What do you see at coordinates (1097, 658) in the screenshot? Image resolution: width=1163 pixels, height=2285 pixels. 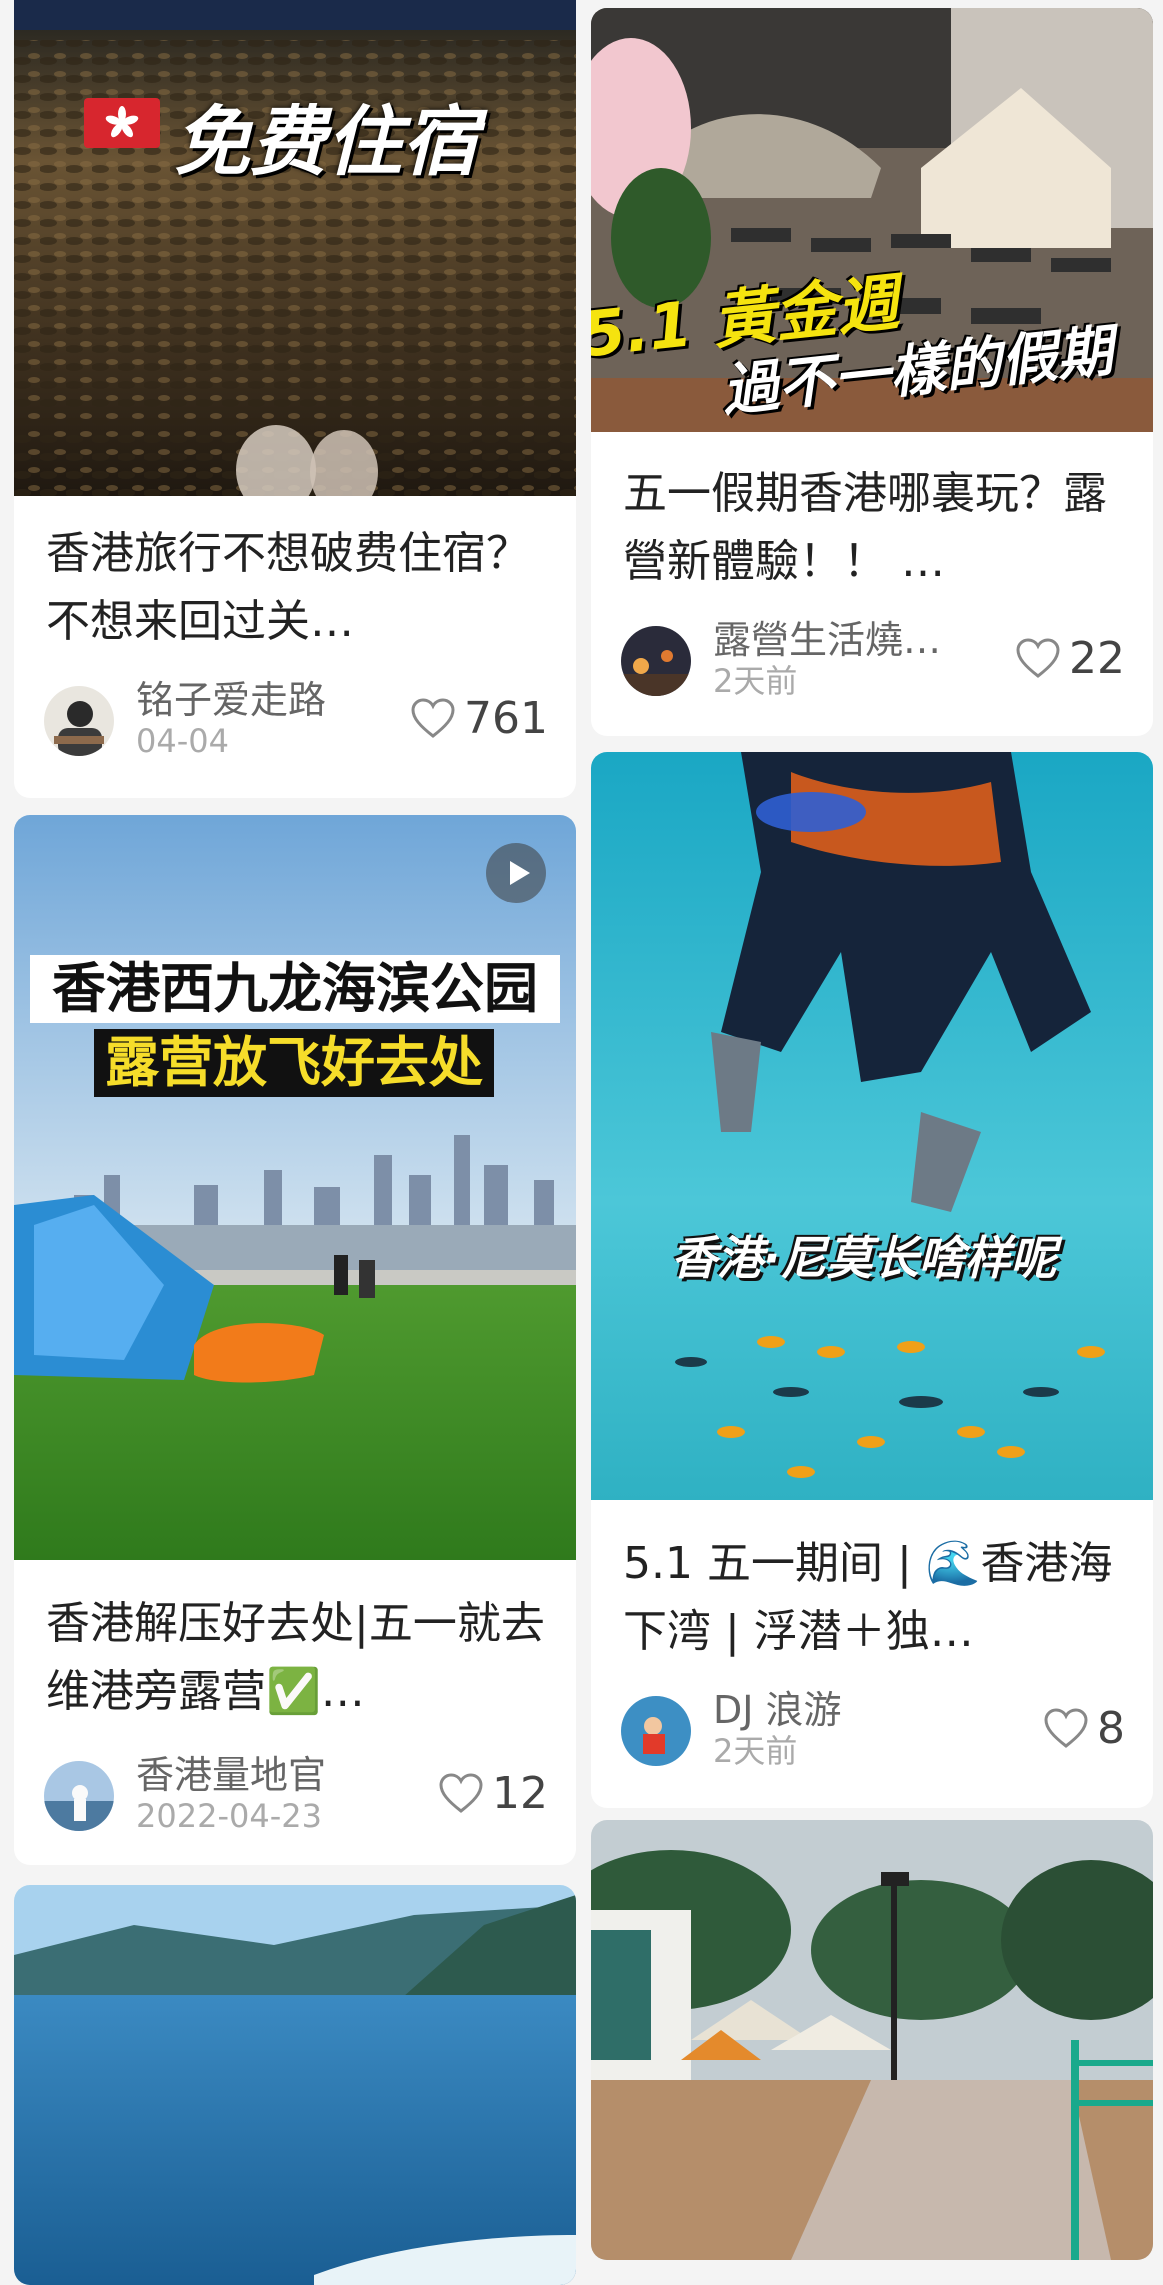 I see `like-count: 22` at bounding box center [1097, 658].